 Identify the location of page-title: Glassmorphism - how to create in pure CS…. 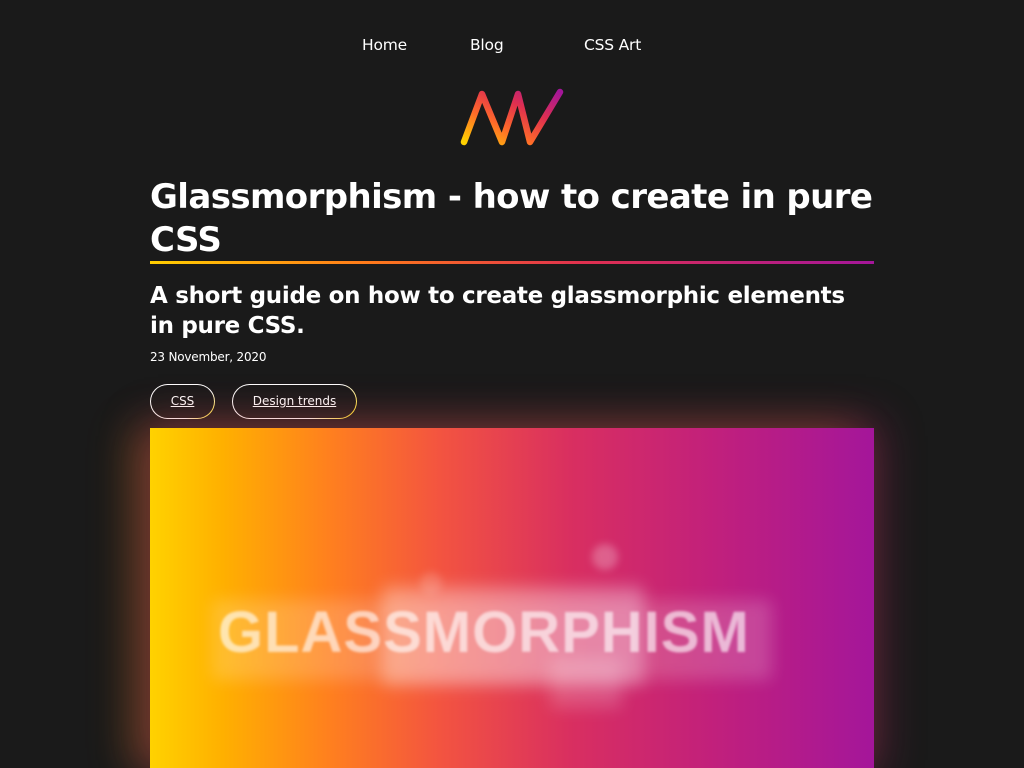
(511, 218).